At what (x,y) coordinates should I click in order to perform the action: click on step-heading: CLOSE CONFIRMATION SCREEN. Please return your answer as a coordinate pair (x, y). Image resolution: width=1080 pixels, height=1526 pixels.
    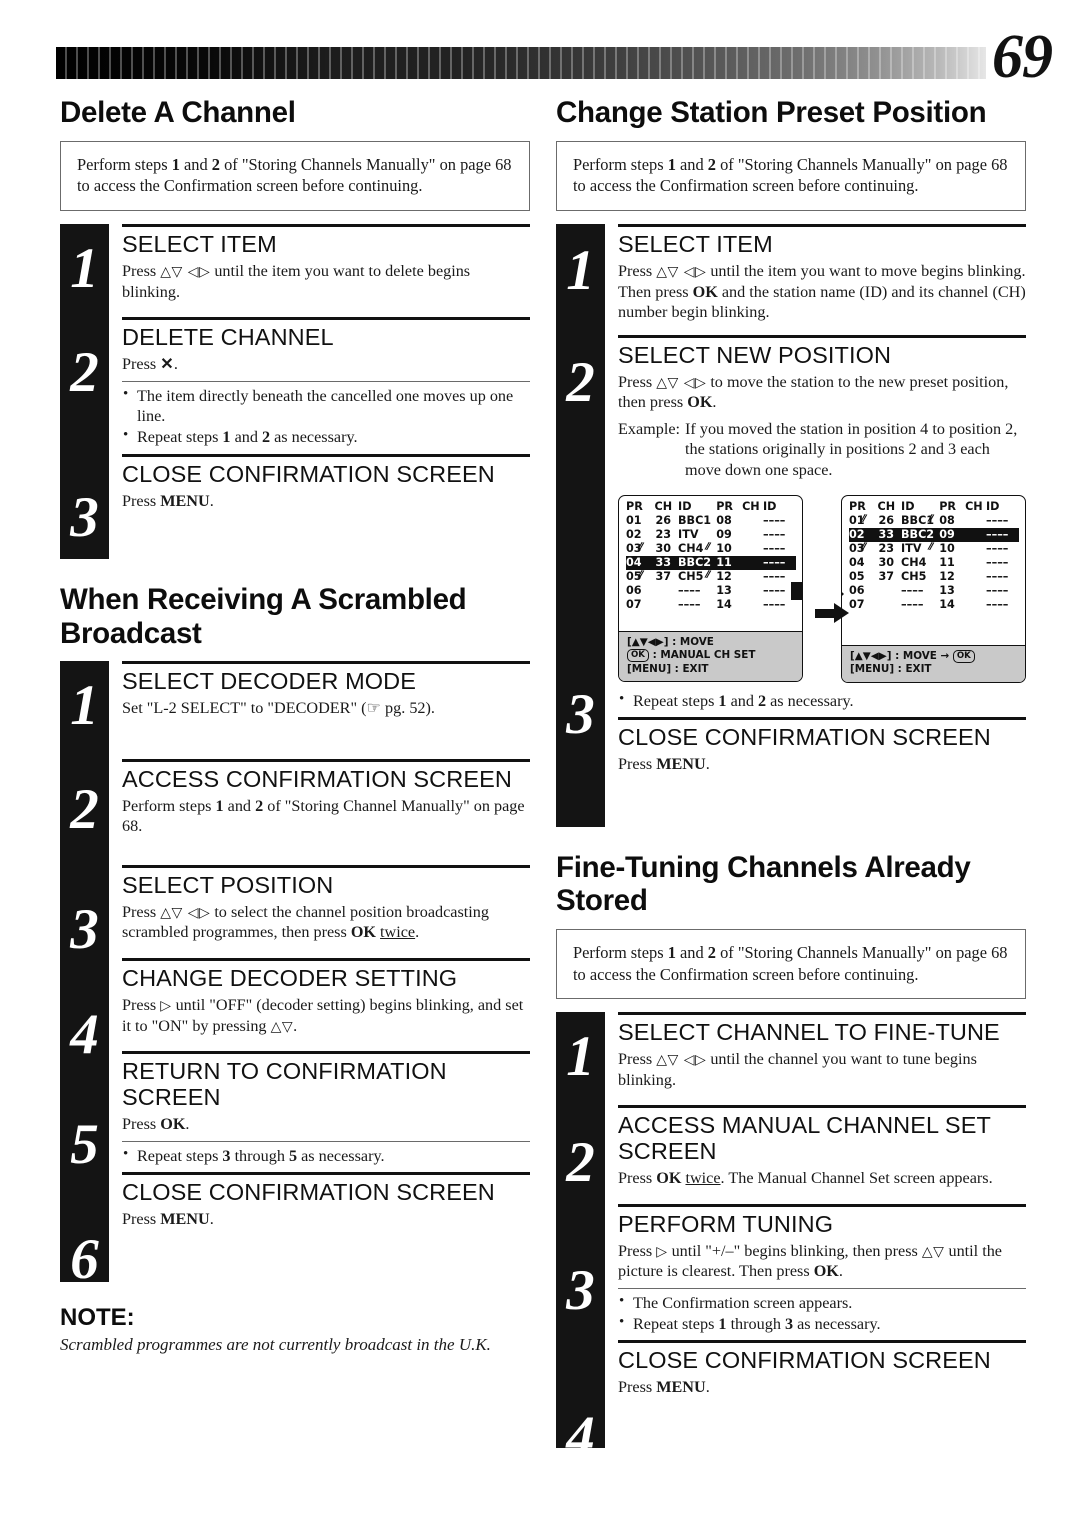
    Looking at the image, I should click on (308, 473).